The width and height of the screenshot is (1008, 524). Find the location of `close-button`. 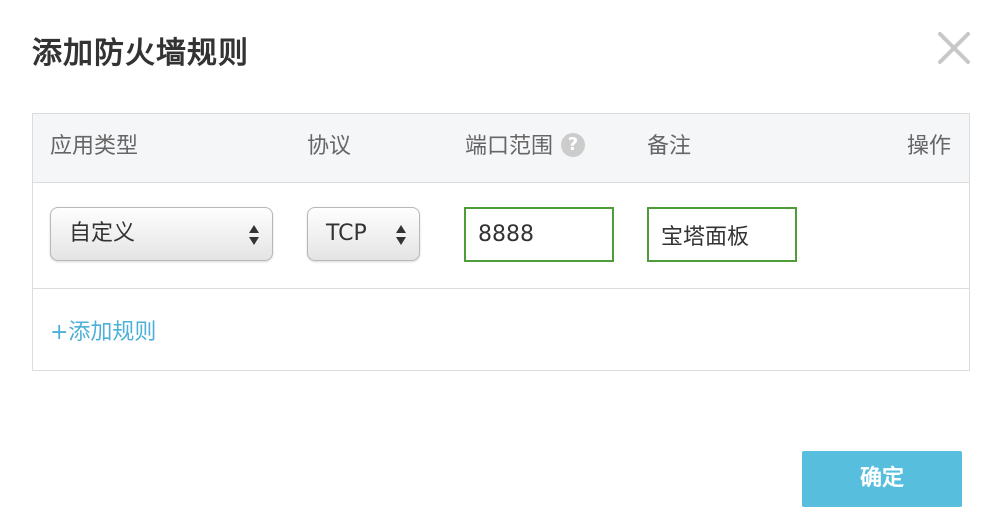

close-button is located at coordinates (954, 48).